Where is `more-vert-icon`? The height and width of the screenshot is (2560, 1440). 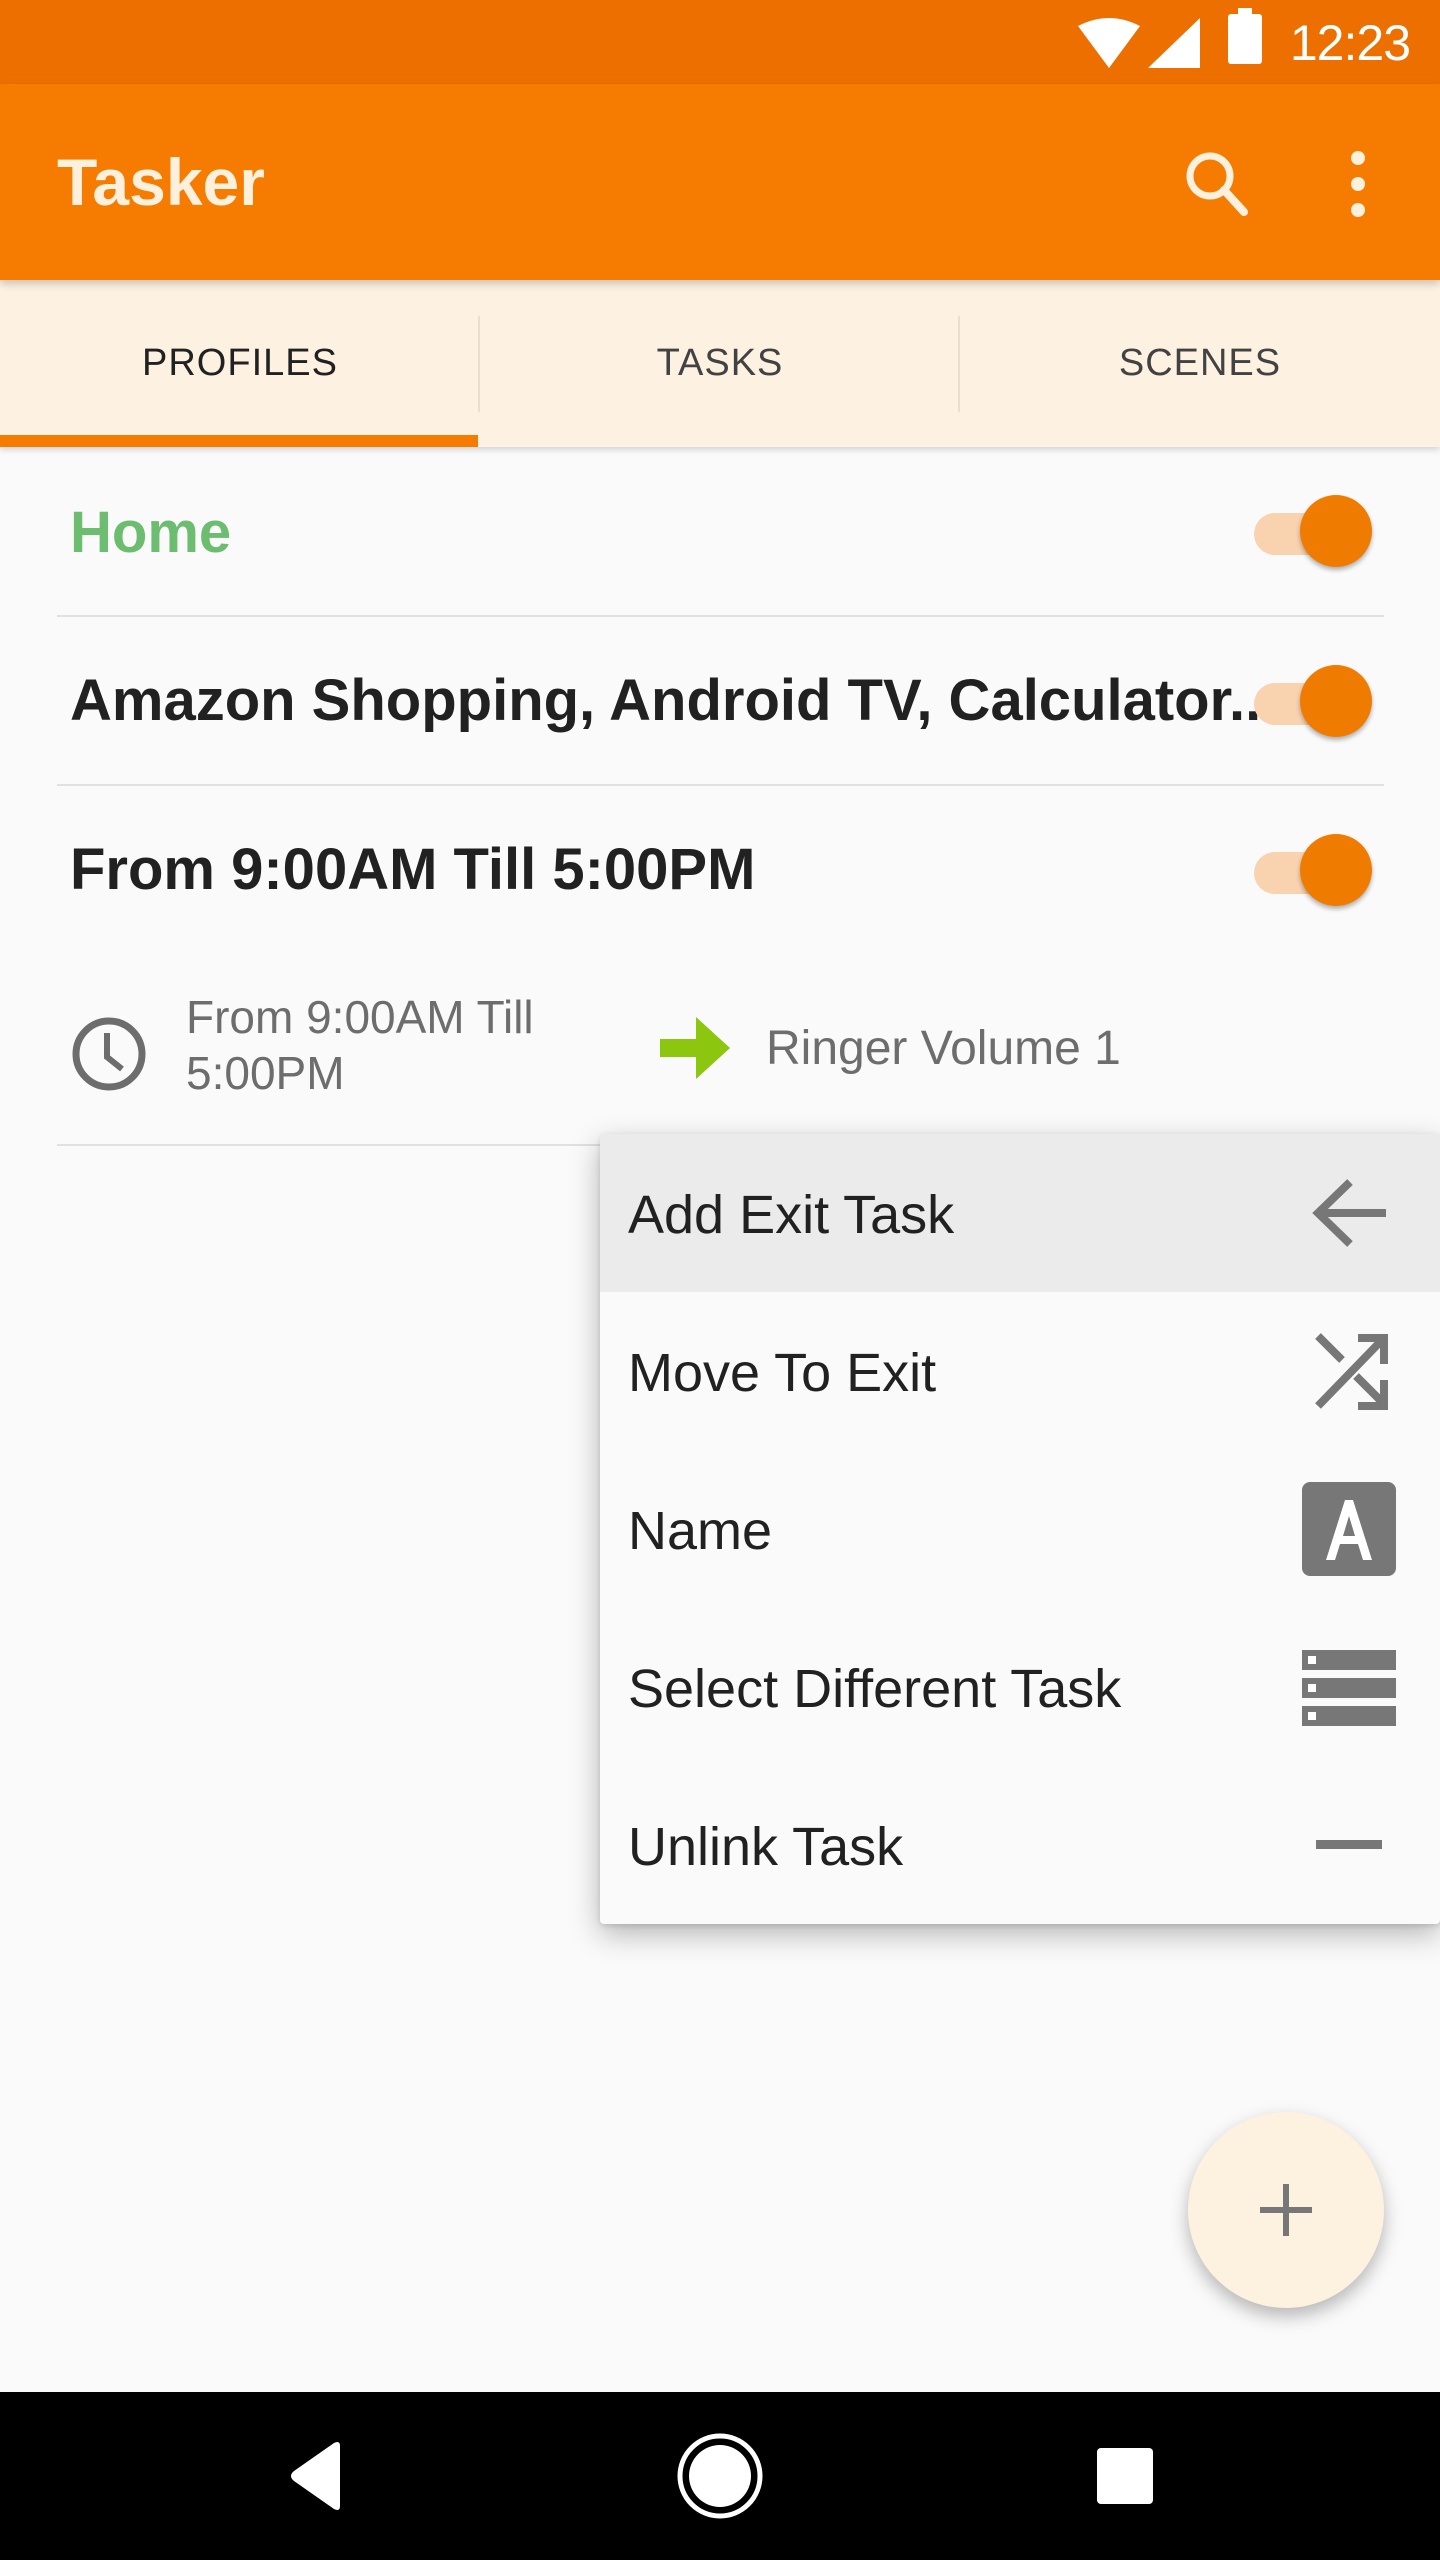 more-vert-icon is located at coordinates (1358, 184).